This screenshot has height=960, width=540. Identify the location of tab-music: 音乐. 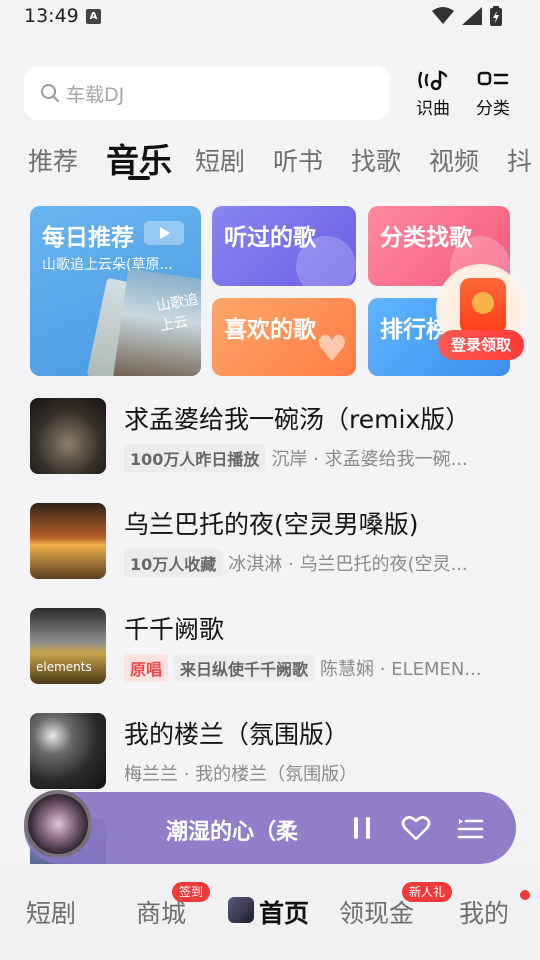
(139, 158).